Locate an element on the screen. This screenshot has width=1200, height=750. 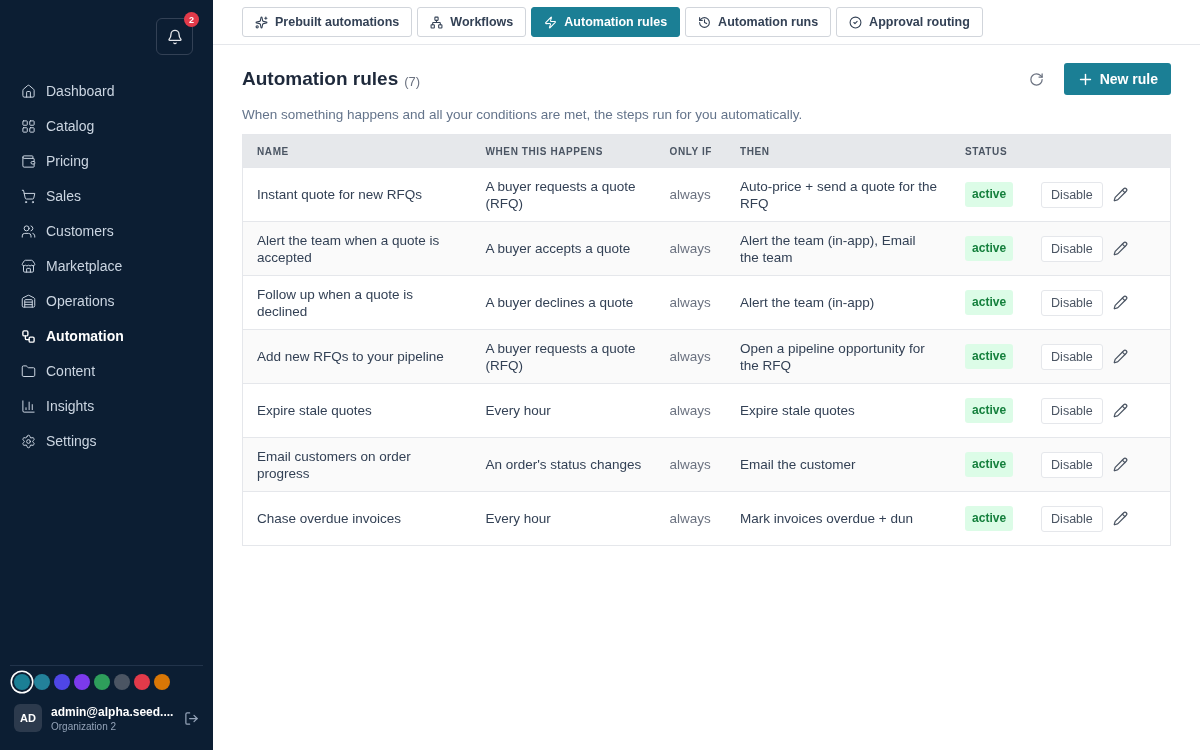
tab: Automation rules is located at coordinates (606, 22).